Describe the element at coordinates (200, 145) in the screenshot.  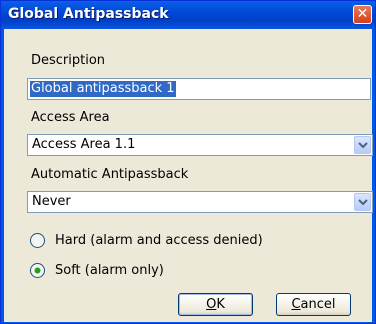
I see `access-area-dropdown: Access Area 1.1` at that location.